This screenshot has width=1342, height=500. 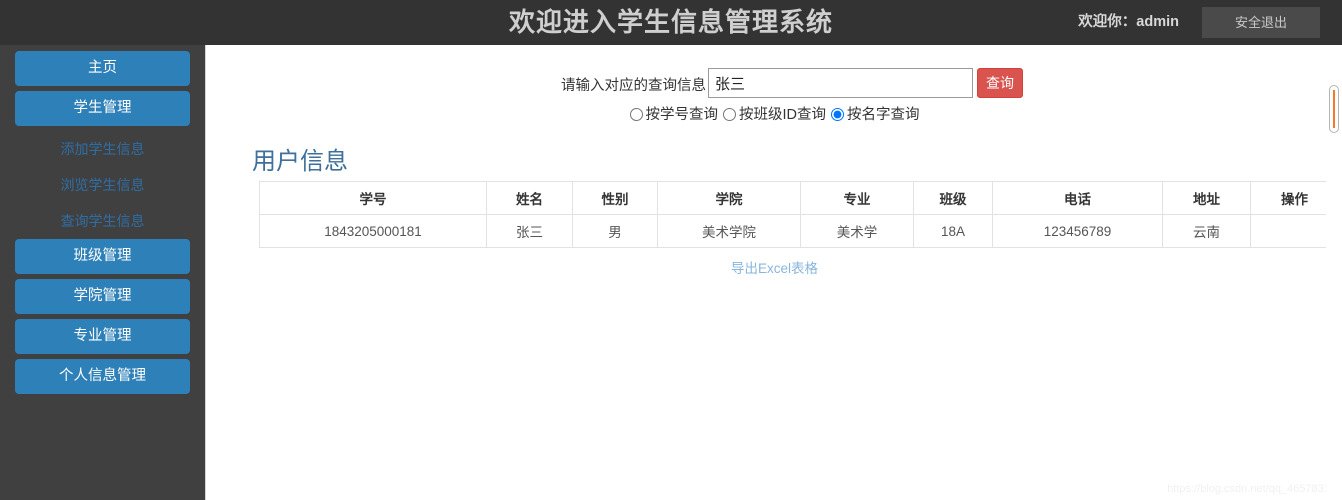 I want to click on cell-class: 18A, so click(x=953, y=231).